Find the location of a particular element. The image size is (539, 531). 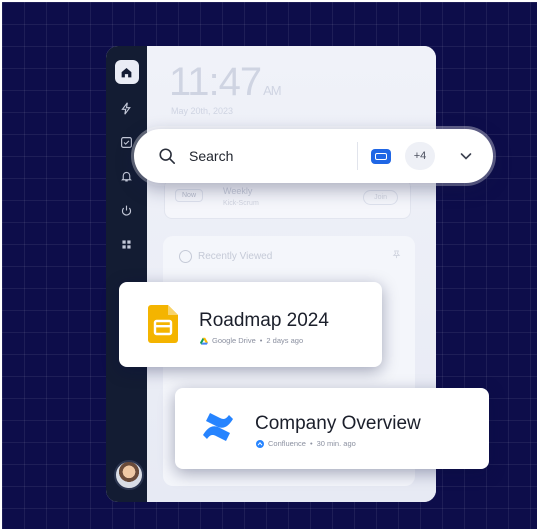

card-time: 30 min. ago is located at coordinates (336, 443).